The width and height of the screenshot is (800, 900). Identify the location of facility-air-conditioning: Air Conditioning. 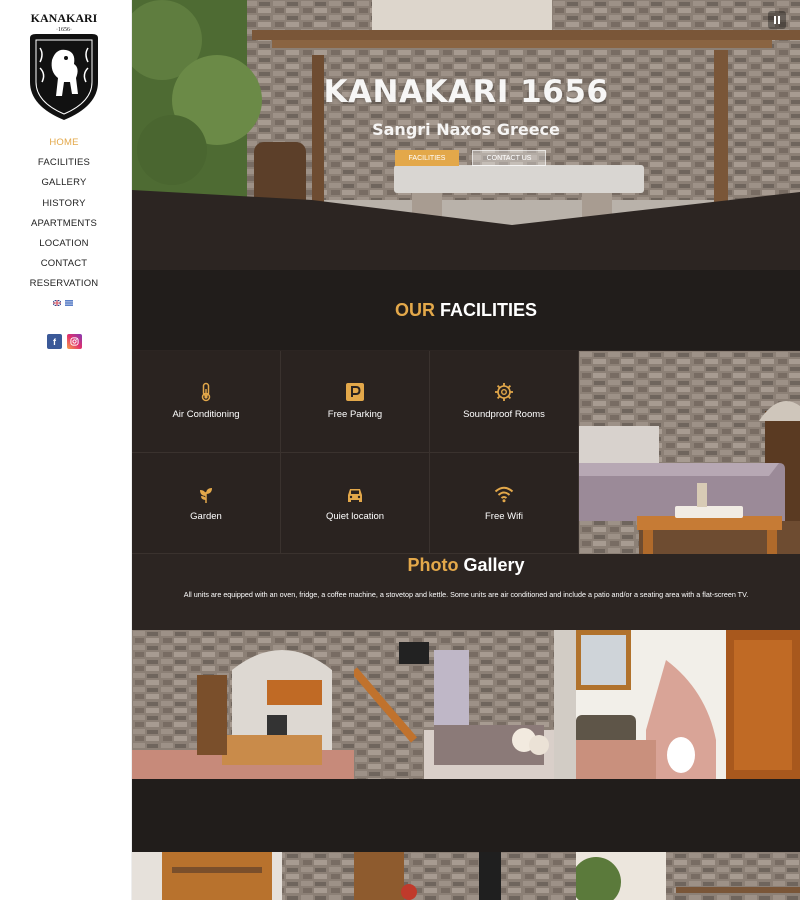
(206, 402).